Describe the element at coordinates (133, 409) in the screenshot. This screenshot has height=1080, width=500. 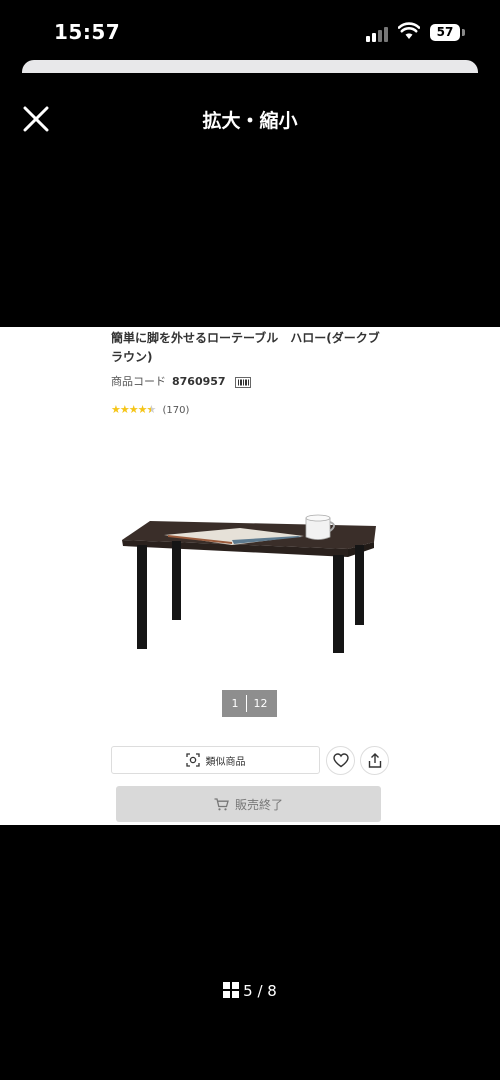
I see `star-rating: ★★★★★★` at that location.